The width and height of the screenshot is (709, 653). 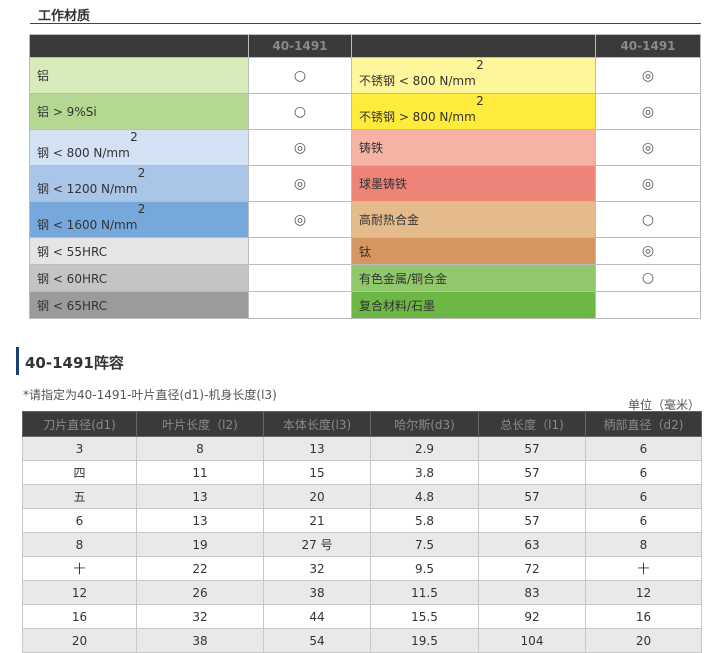 What do you see at coordinates (532, 568) in the screenshot?
I see `table-cell: 72` at bounding box center [532, 568].